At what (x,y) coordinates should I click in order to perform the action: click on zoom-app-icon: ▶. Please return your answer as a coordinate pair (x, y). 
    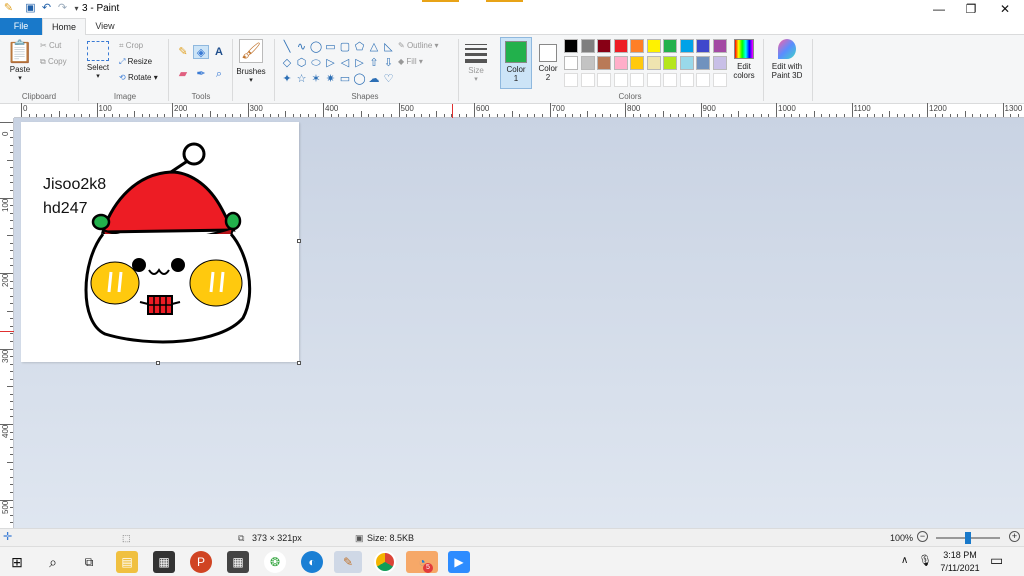
    Looking at the image, I should click on (459, 562).